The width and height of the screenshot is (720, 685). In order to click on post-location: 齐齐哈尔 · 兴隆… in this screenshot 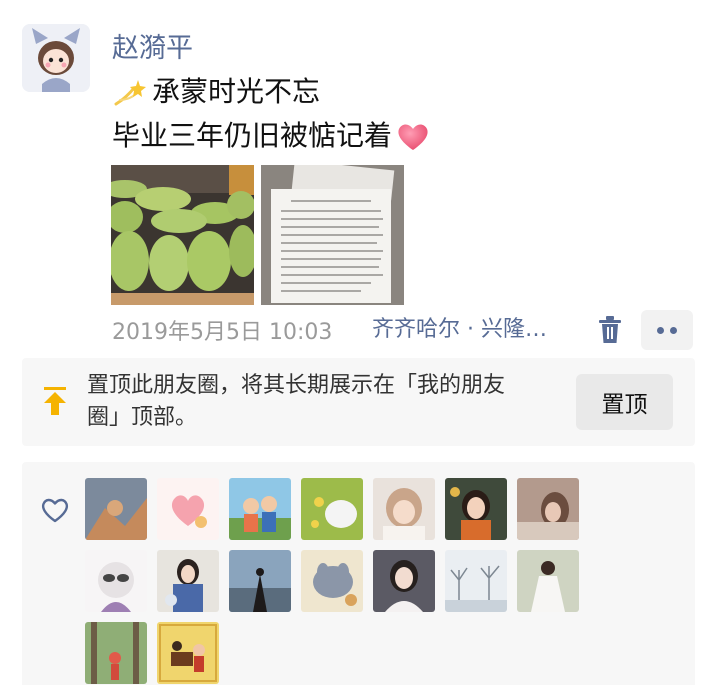, I will do `click(459, 330)`.